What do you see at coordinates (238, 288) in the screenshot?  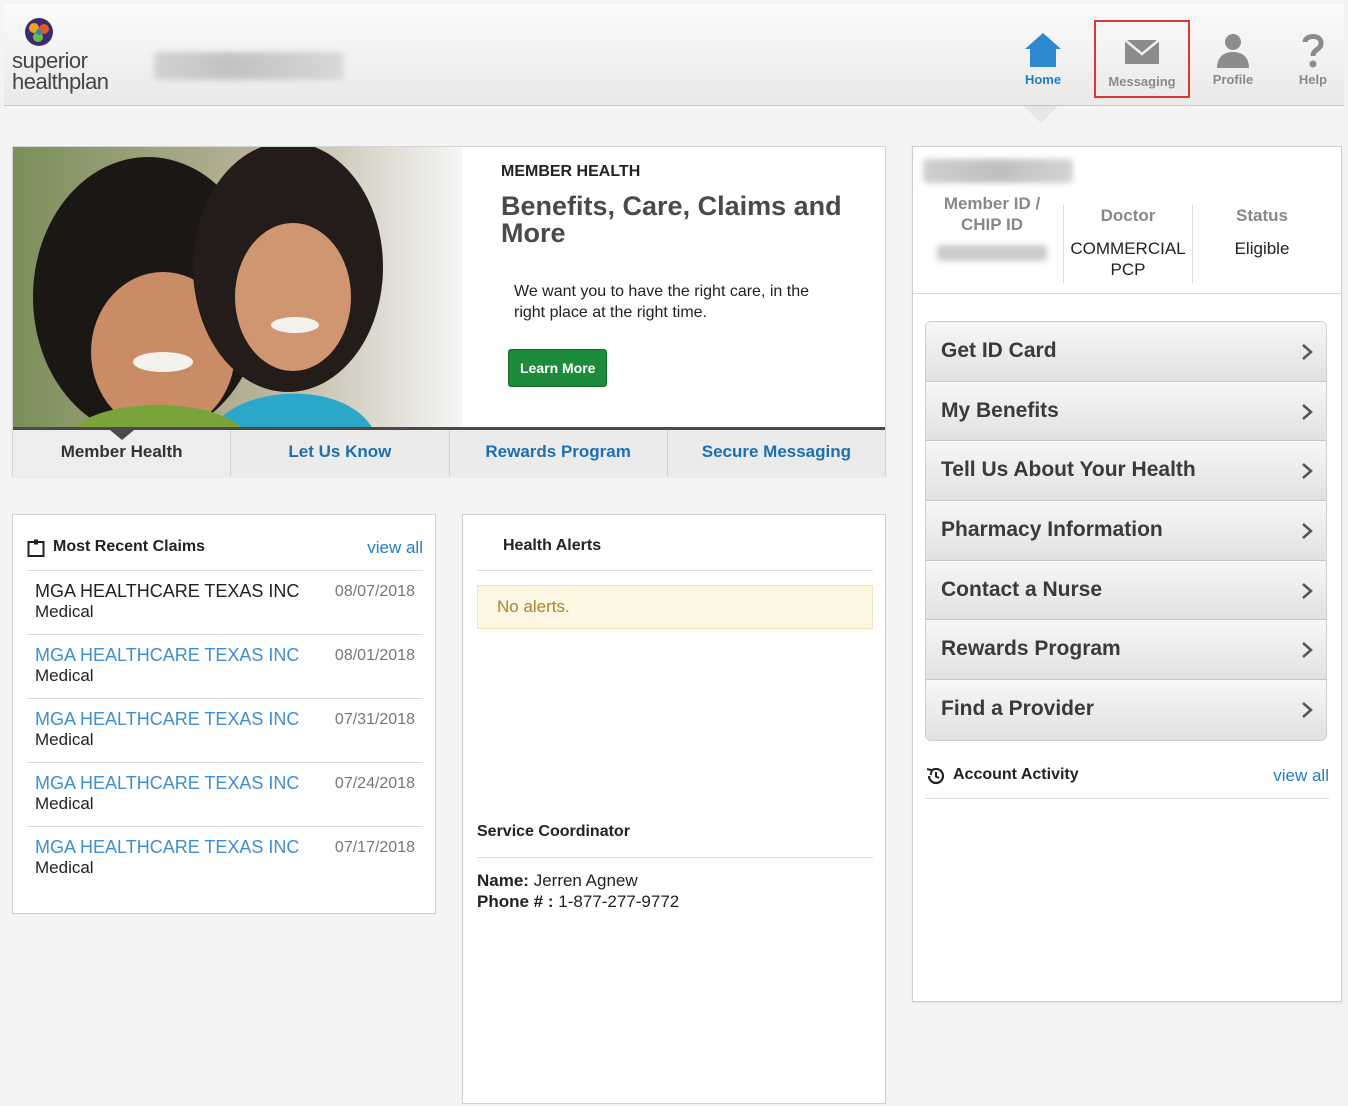 I see `mother-daughter-photo` at bounding box center [238, 288].